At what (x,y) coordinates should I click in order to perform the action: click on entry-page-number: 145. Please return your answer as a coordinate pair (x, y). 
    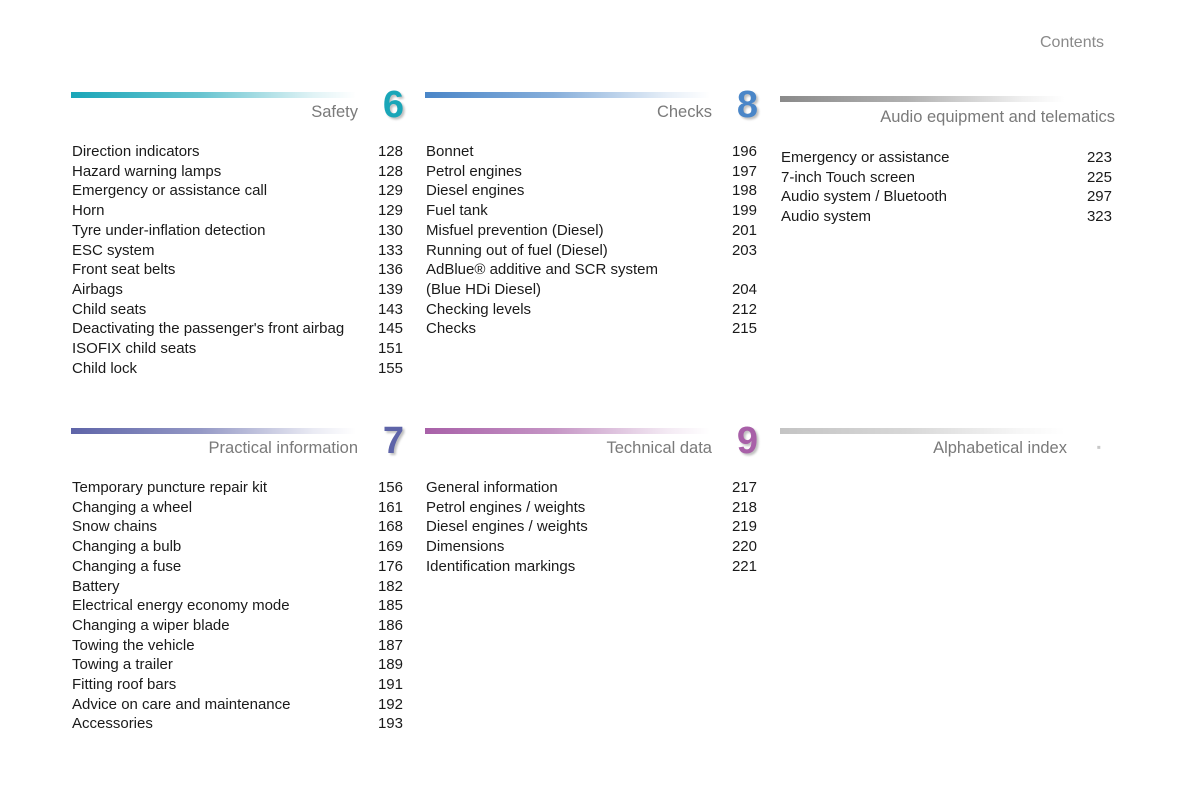
    Looking at the image, I should click on (390, 329).